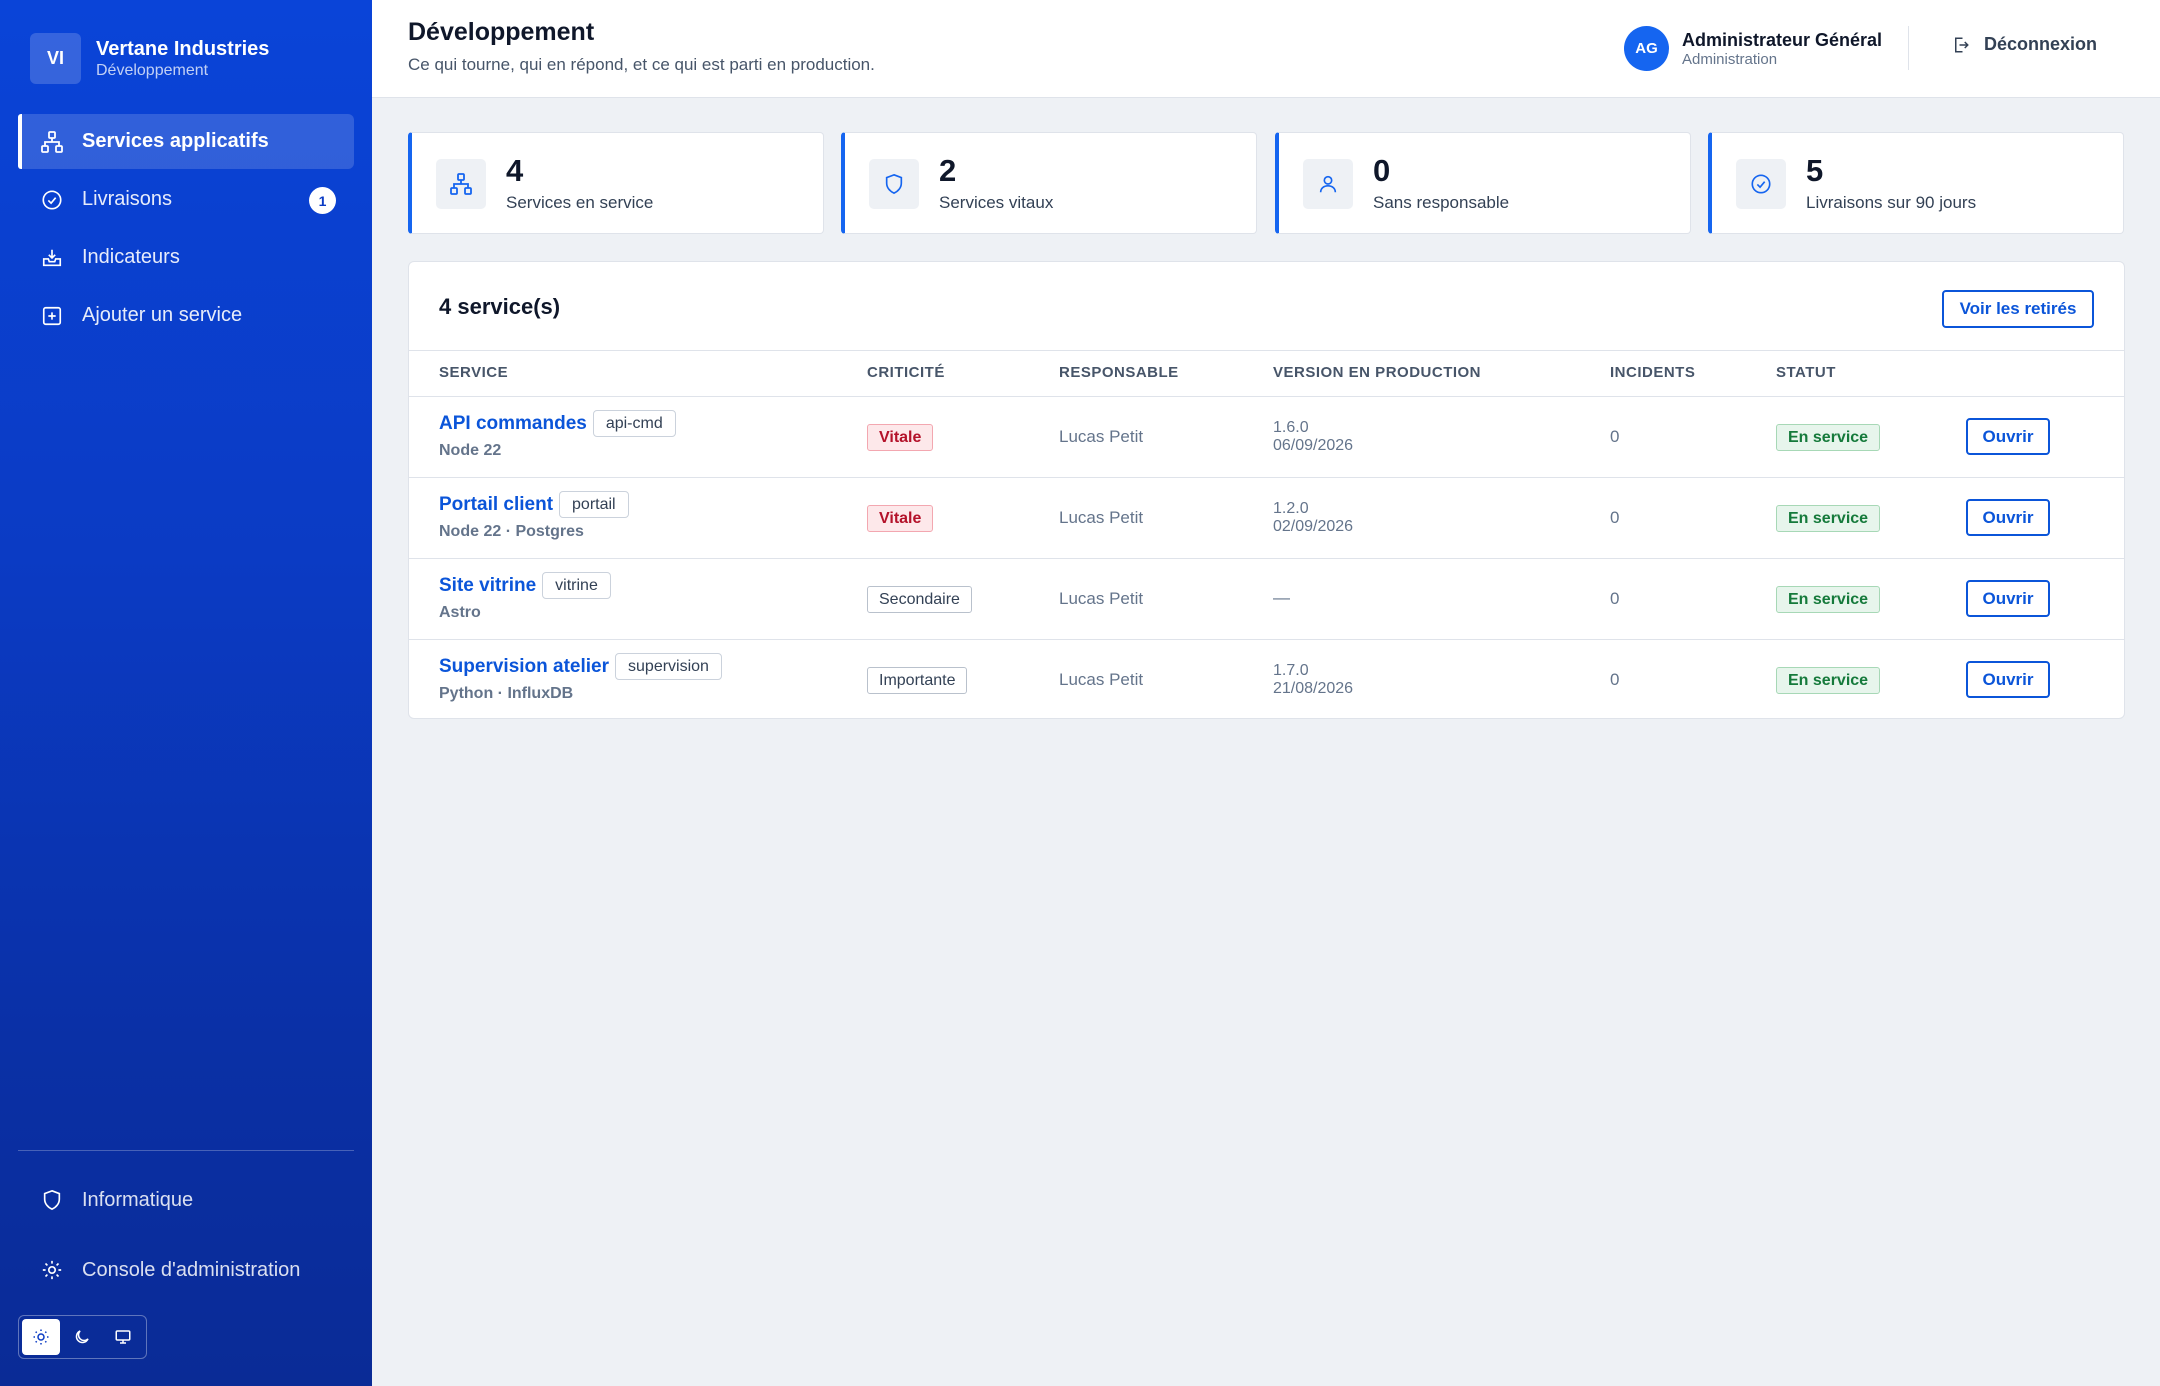 The width and height of the screenshot is (2160, 1386). I want to click on logout-label: Déconnexion, so click(2041, 44).